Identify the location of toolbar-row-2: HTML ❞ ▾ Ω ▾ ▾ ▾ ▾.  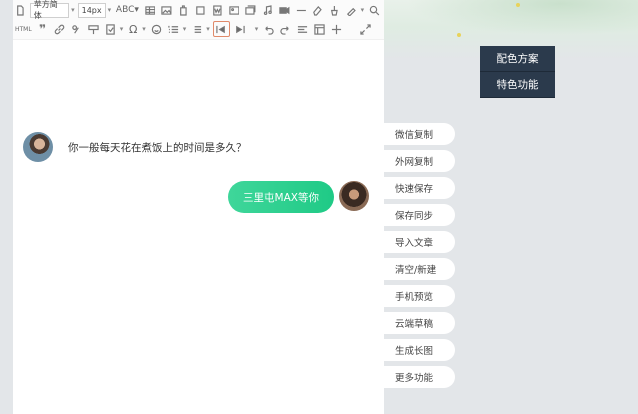
(194, 29).